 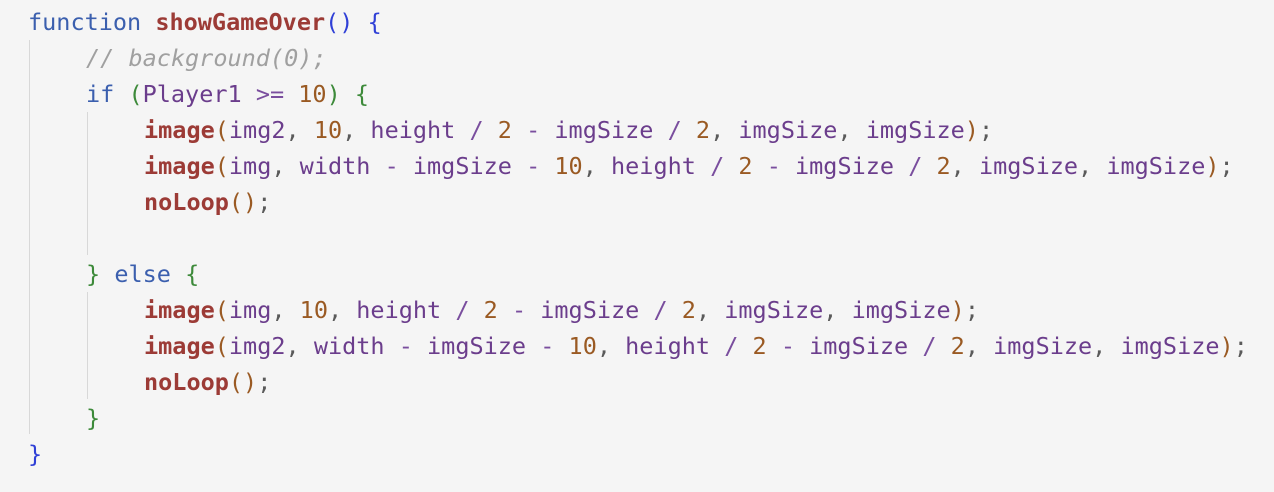 I want to click on code-token-fn: noLoop, so click(x=186, y=202).